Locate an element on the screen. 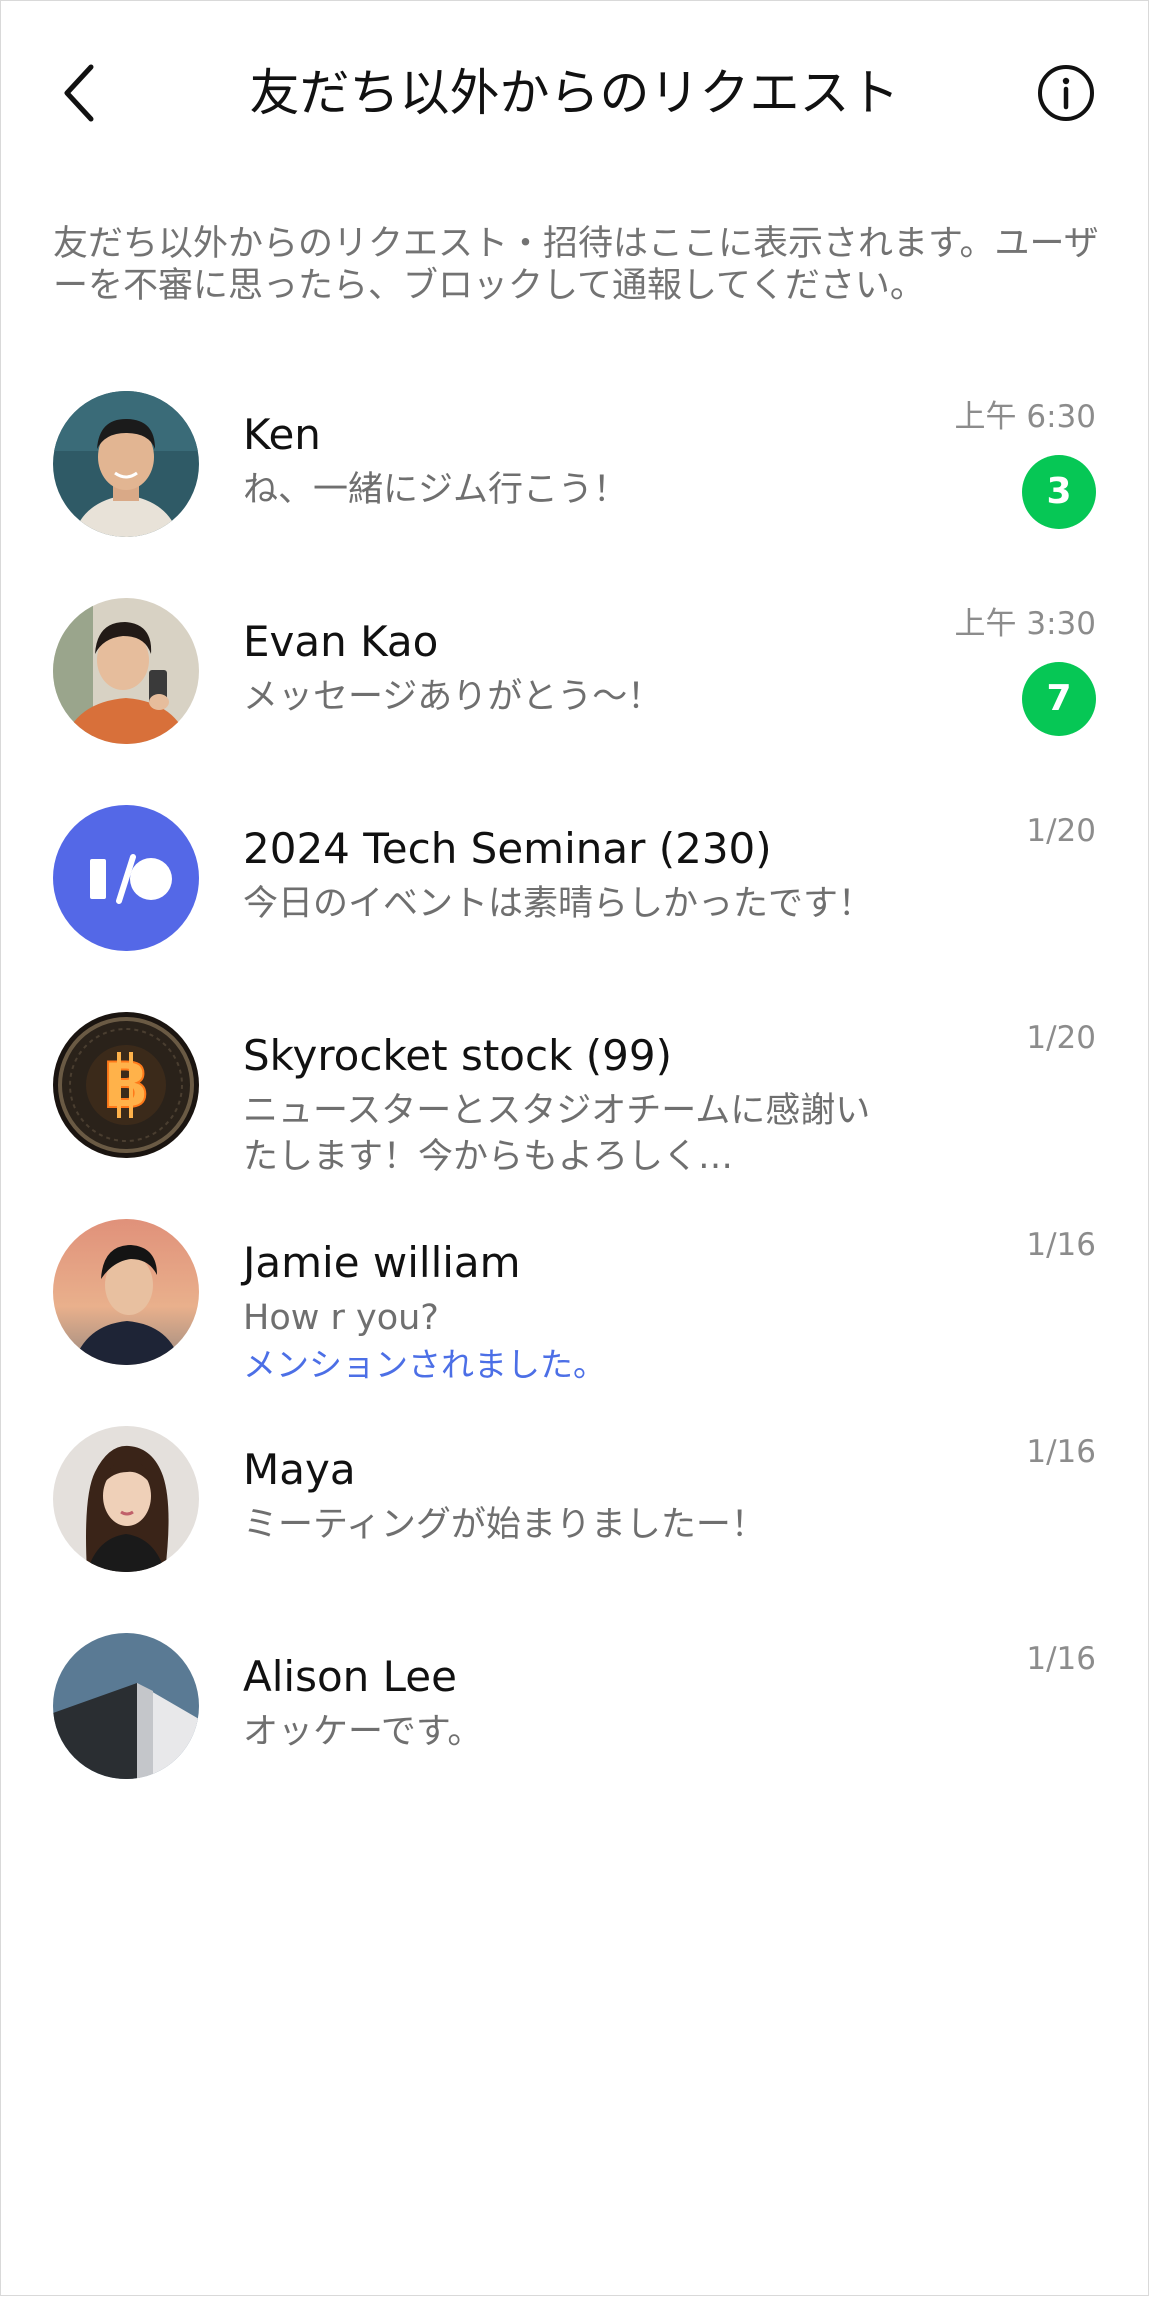 This screenshot has width=1151, height=2298. bitcoin-icon: B is located at coordinates (126, 1085).